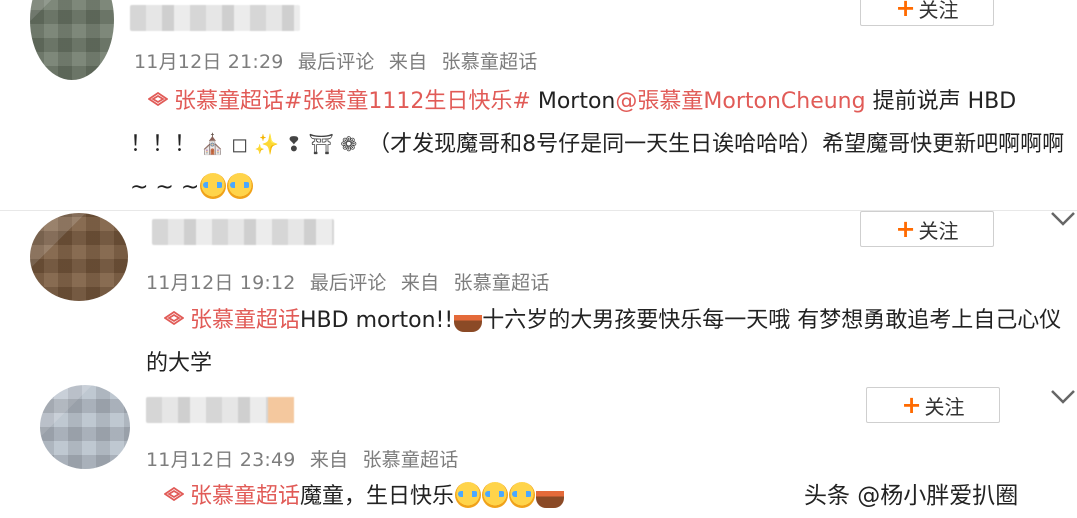 This screenshot has height=518, width=1077. I want to click on comment-text: Morton, so click(573, 101).